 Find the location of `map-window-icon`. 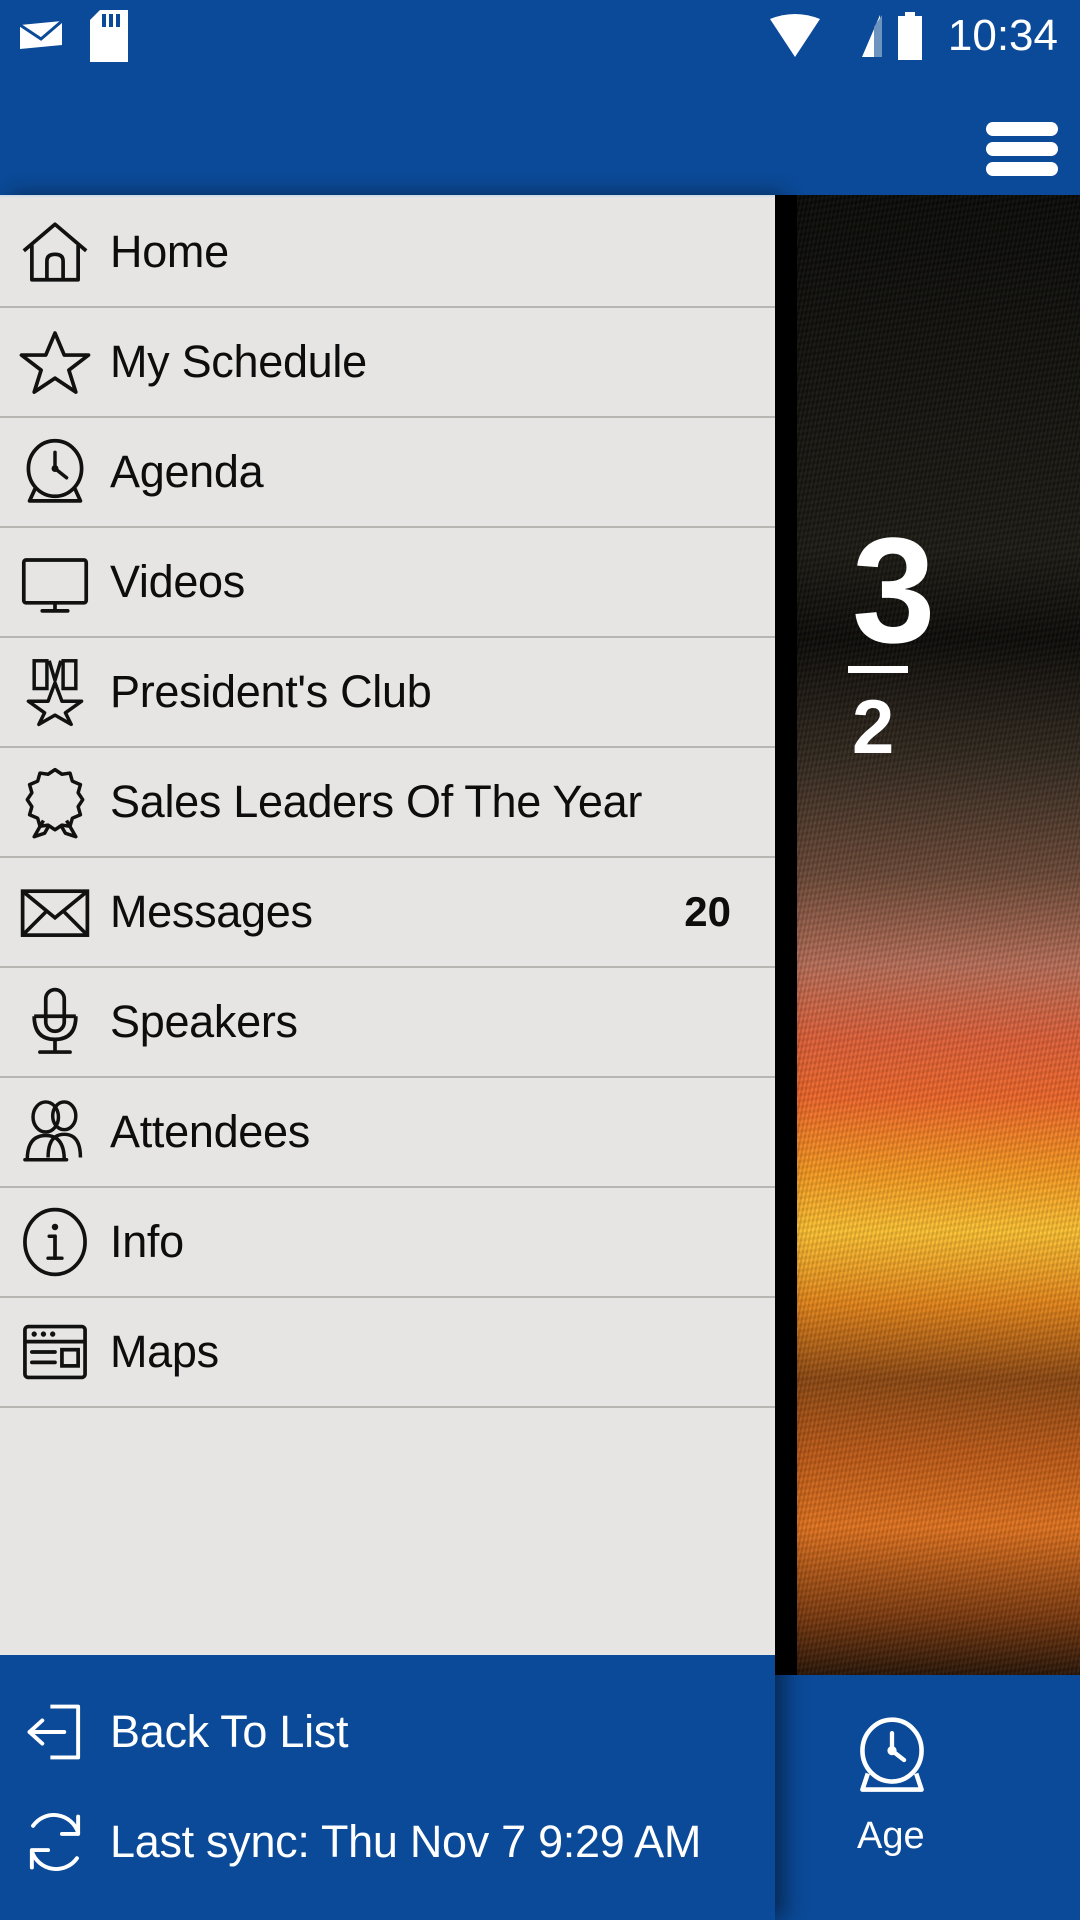

map-window-icon is located at coordinates (55, 1352).